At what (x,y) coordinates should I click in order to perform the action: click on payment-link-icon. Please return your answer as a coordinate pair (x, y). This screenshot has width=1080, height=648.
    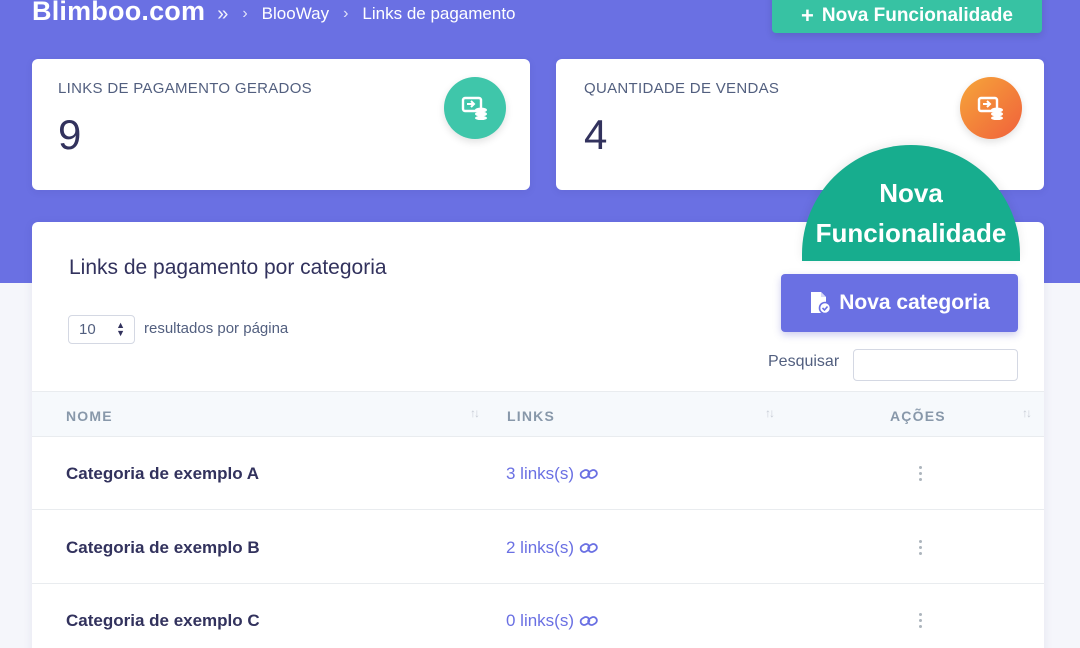
    Looking at the image, I should click on (475, 108).